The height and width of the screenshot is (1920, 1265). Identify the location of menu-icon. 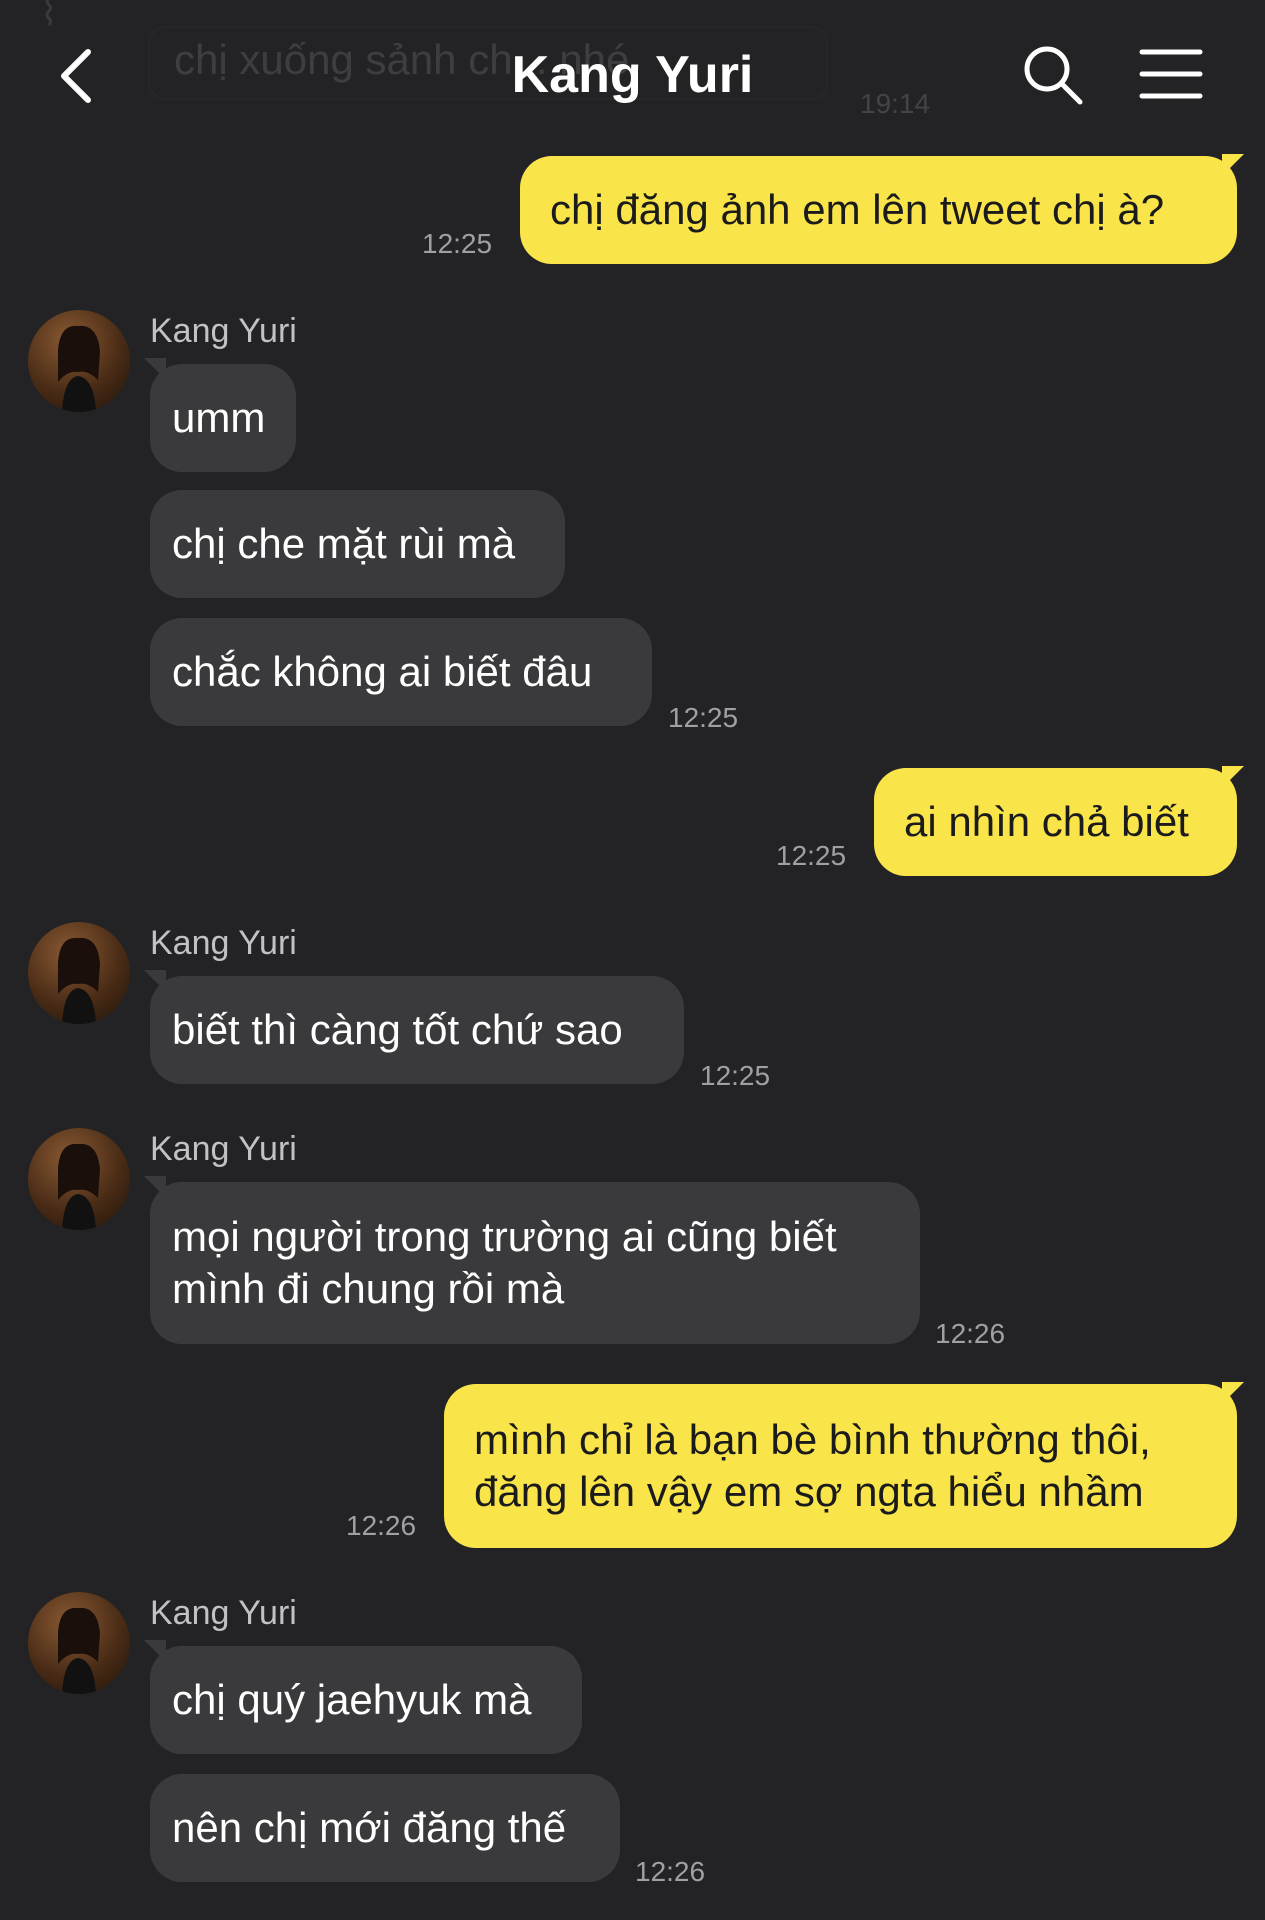
(1171, 74).